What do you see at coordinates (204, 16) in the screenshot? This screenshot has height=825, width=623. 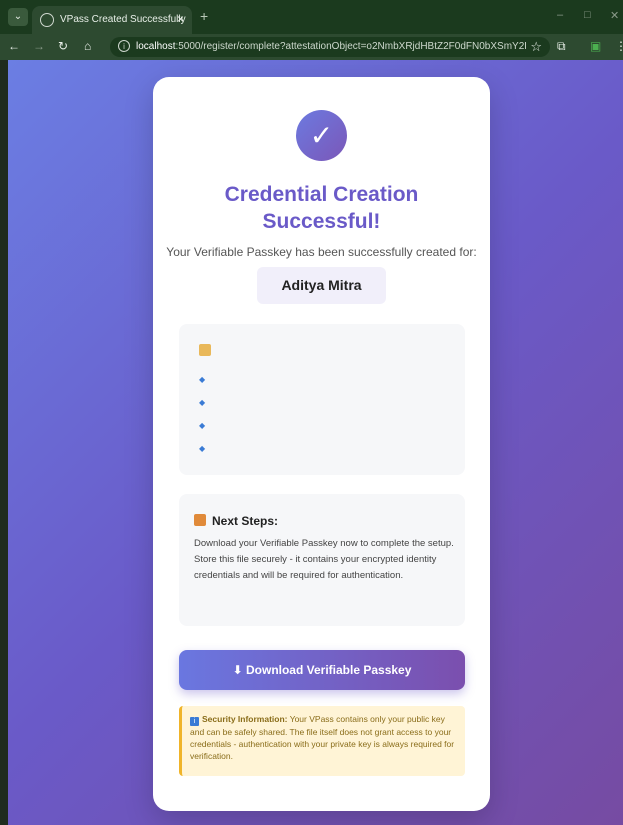 I see `new-tab-icon: +` at bounding box center [204, 16].